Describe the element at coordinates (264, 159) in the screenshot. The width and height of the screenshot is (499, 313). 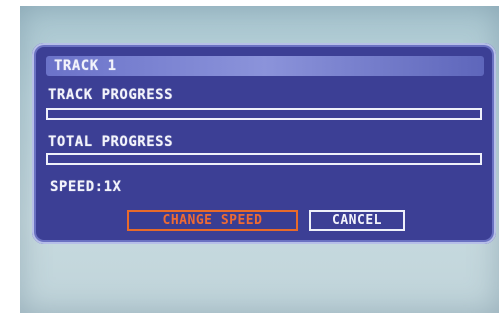
I see `total-progress-bar` at that location.